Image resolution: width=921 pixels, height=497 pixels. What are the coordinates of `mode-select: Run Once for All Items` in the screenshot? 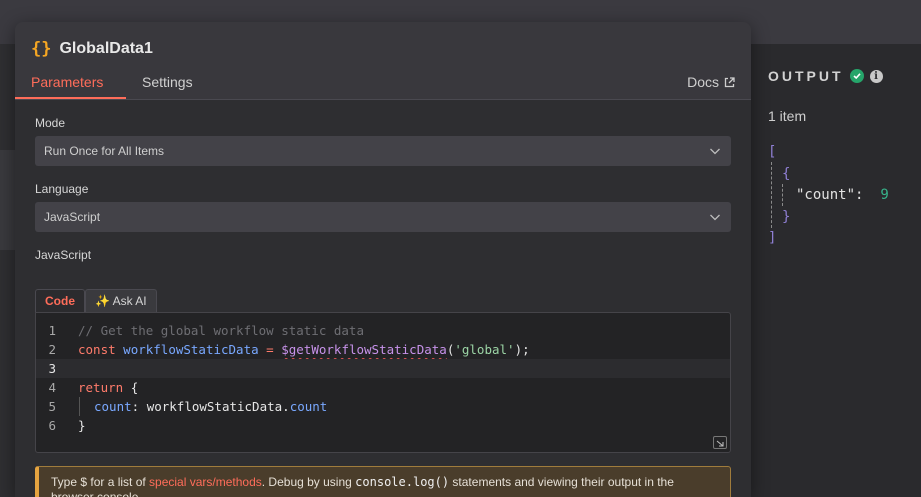 It's located at (383, 151).